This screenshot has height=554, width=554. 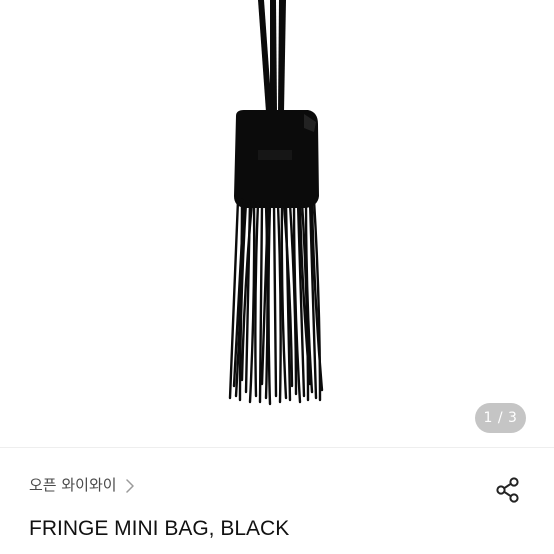 I want to click on store-link: 오픈 와이와이, so click(x=82, y=485).